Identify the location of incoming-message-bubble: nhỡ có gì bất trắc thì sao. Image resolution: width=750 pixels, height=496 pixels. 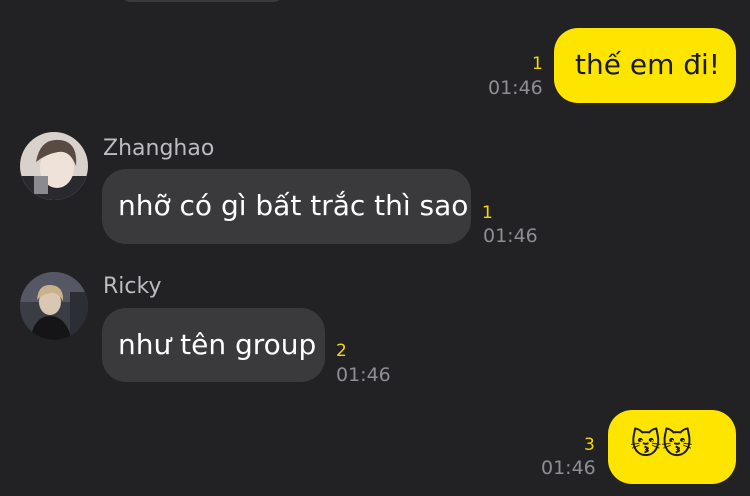
(286, 206).